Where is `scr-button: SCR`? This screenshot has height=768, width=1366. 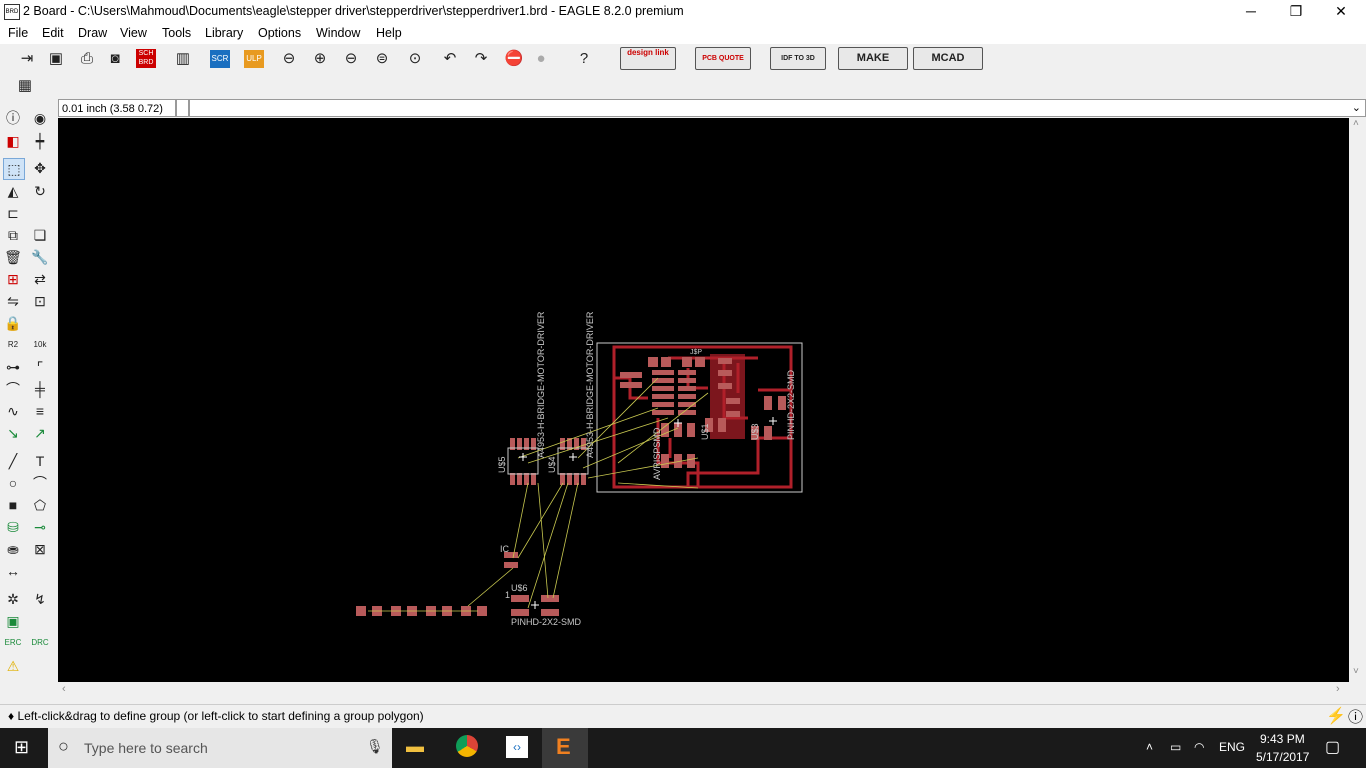 scr-button: SCR is located at coordinates (220, 59).